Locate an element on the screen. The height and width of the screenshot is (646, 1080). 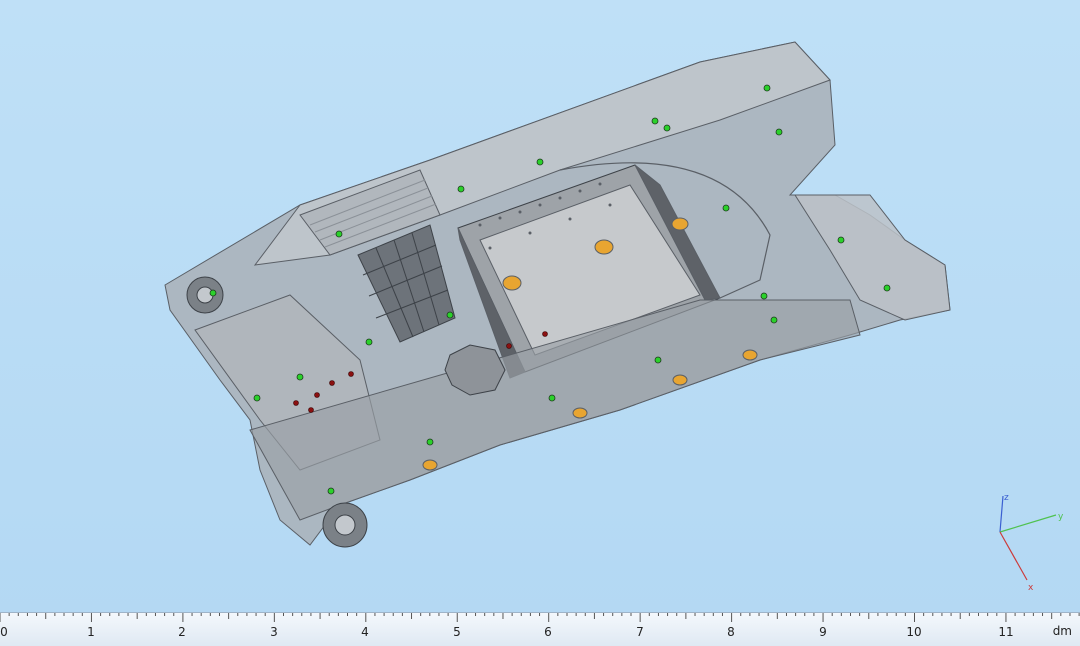
ruler-tick-7: 7 is located at coordinates (640, 632).